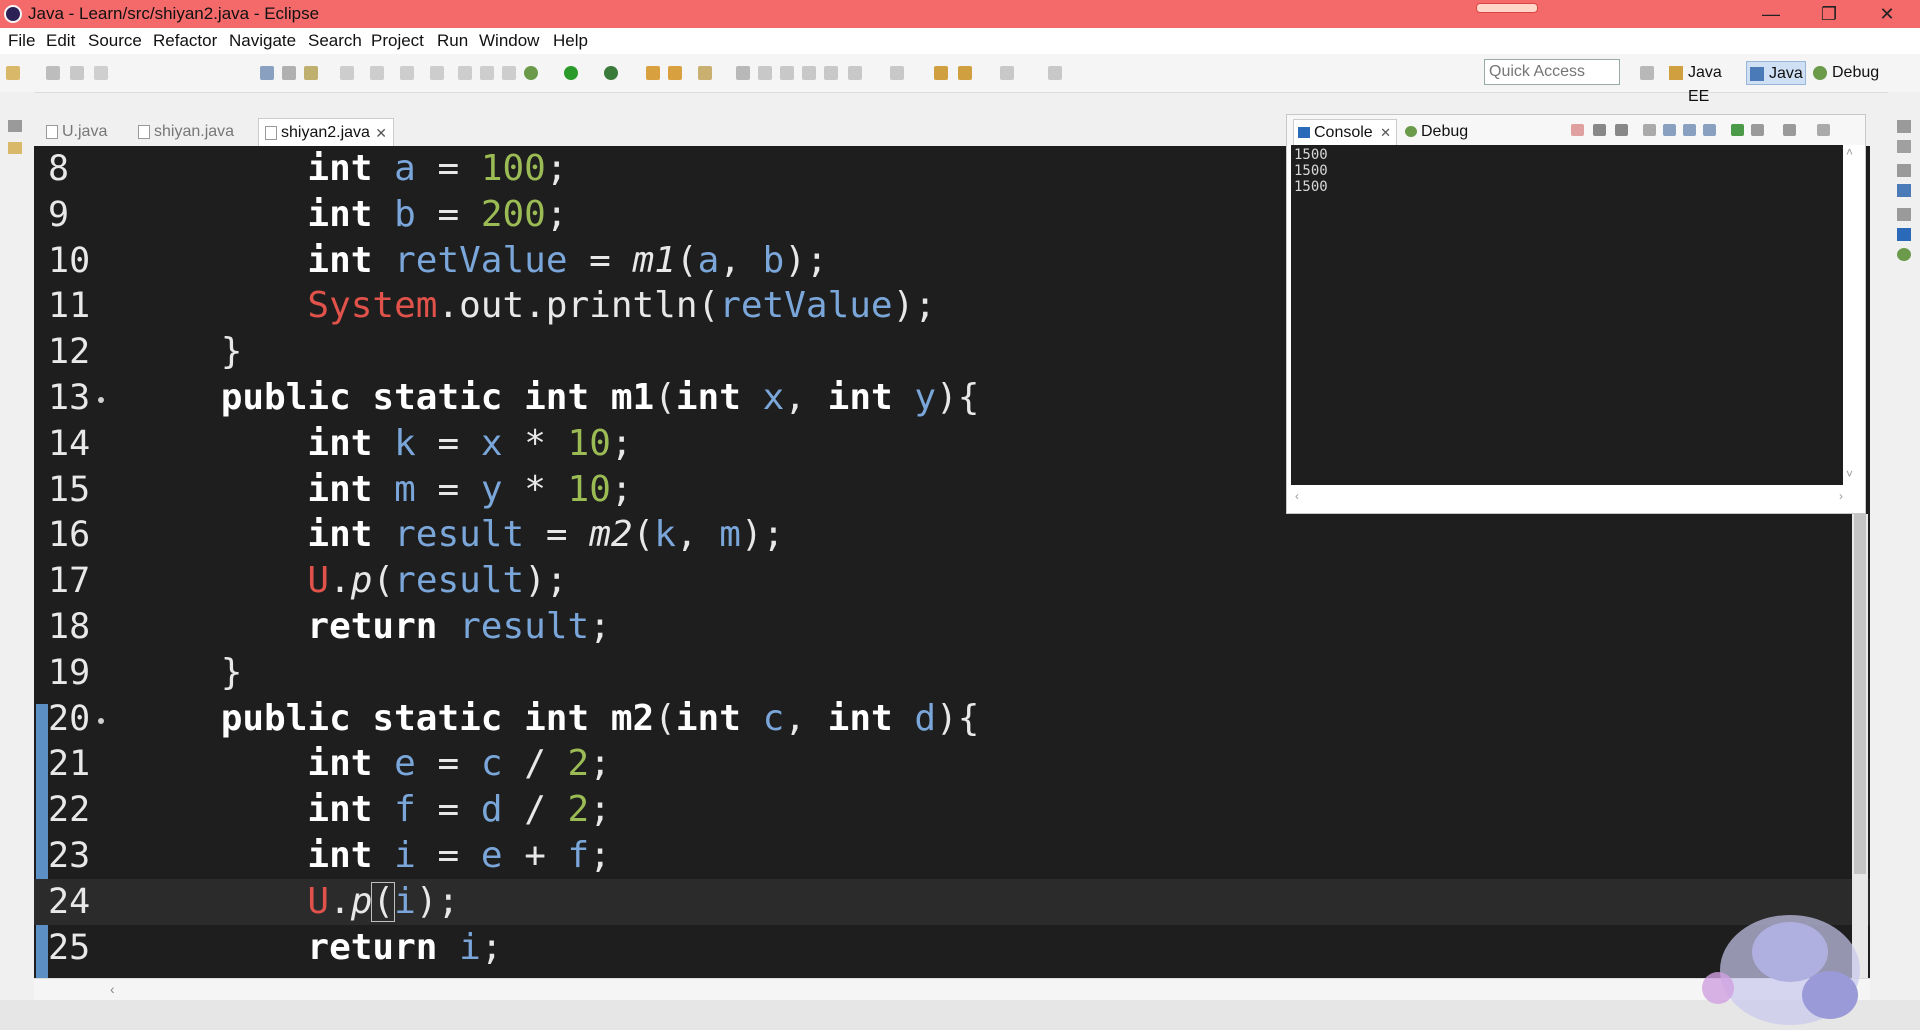 This screenshot has width=1920, height=1030. Describe the element at coordinates (1621, 130) in the screenshot. I see `remove-all-icon` at that location.